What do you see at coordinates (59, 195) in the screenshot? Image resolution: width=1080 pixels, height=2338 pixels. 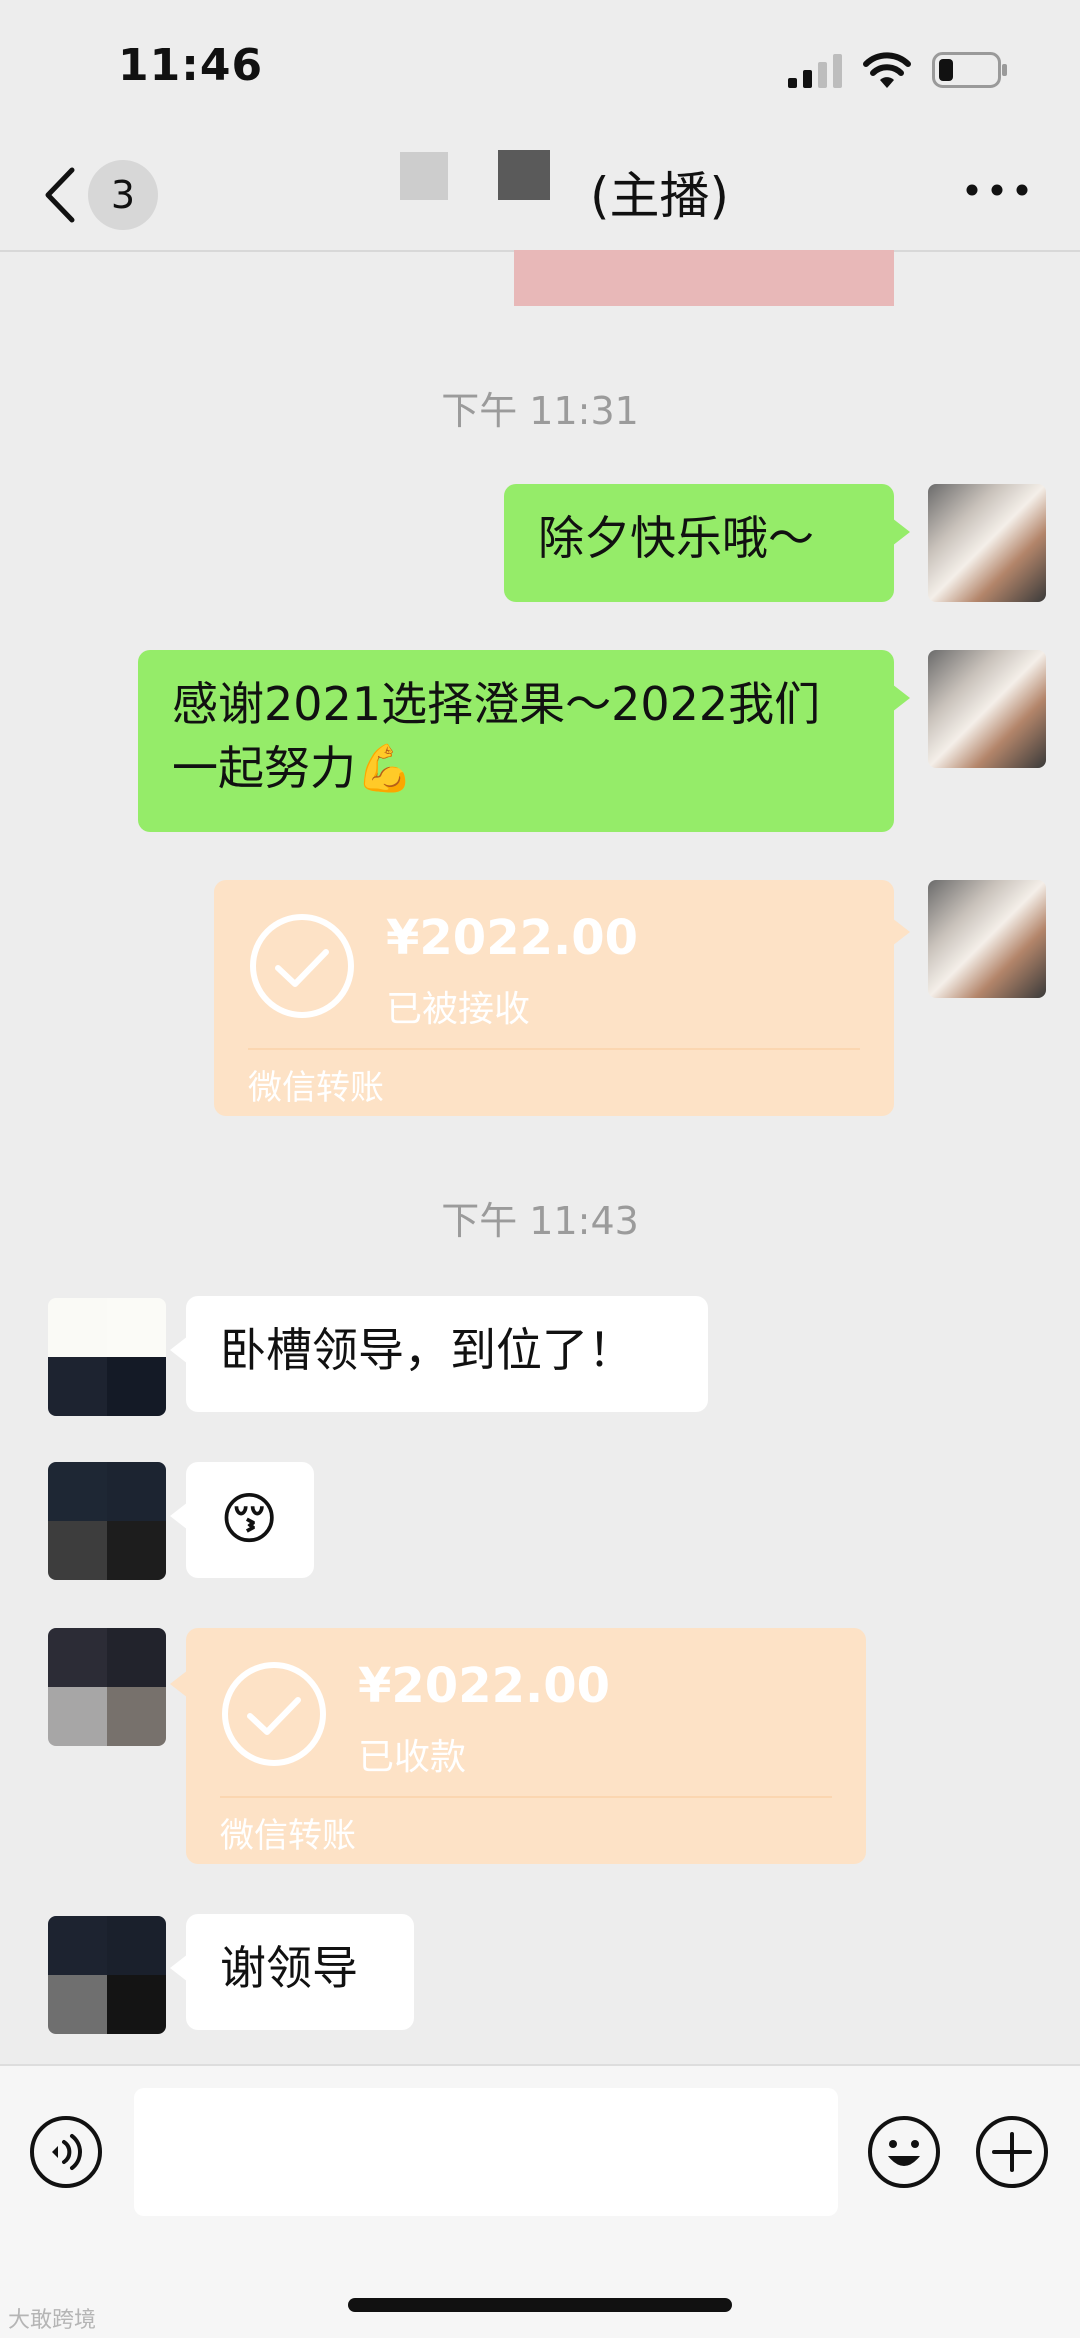 I see `back-chevron-icon` at bounding box center [59, 195].